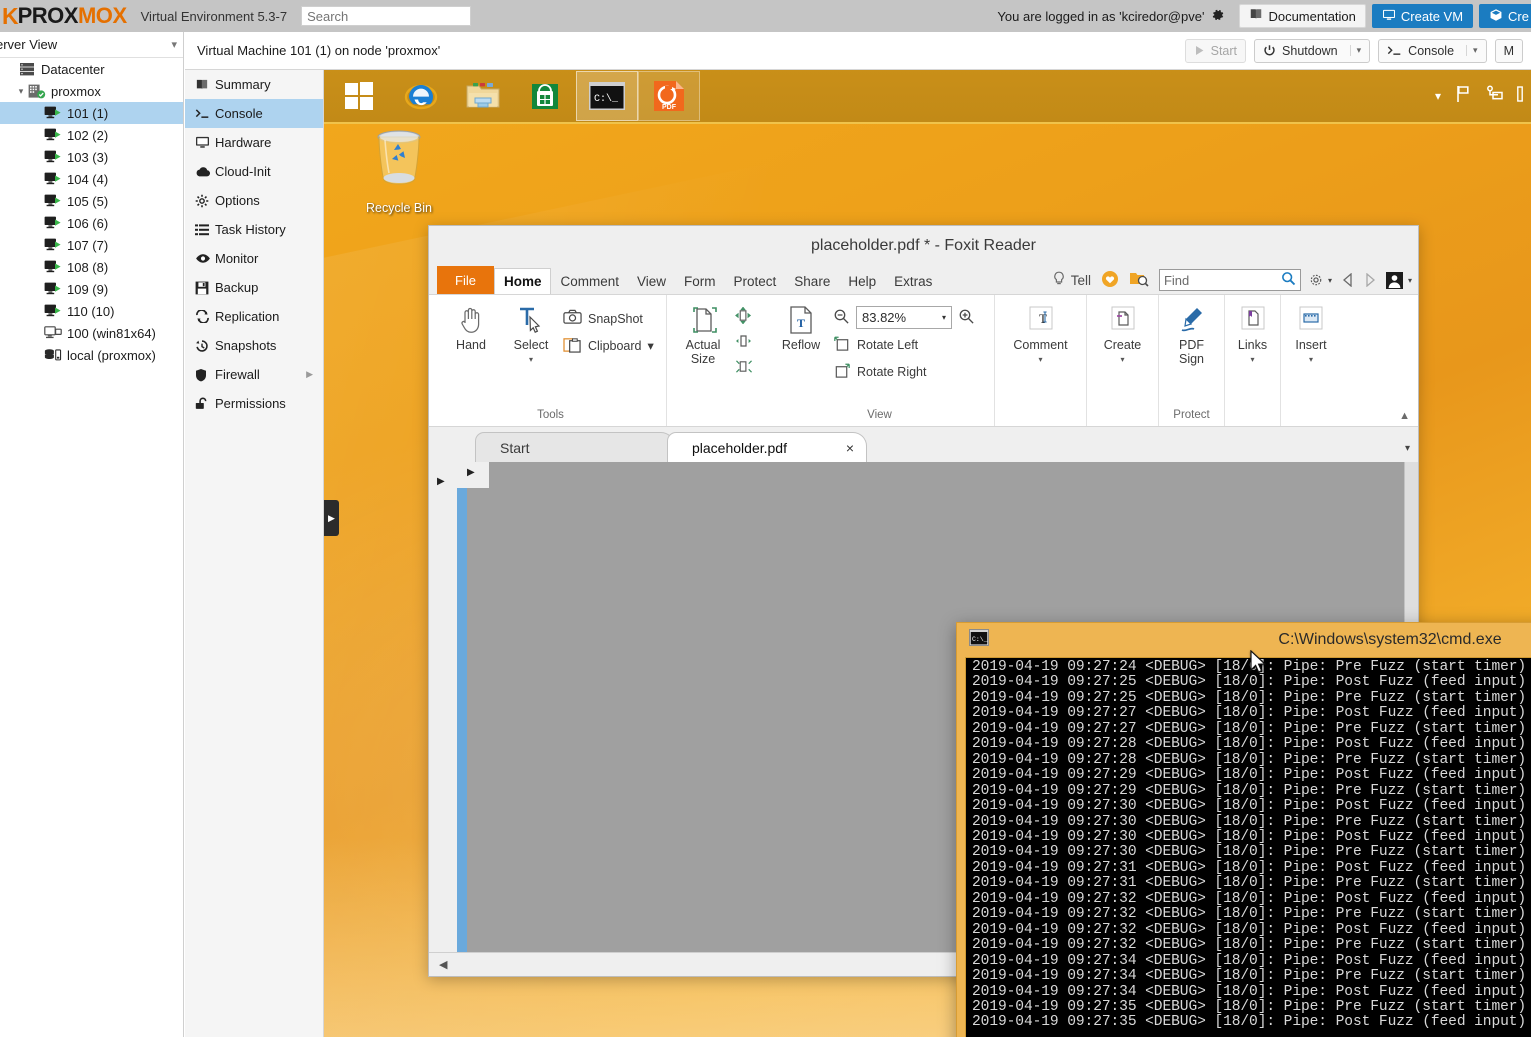 Image resolution: width=1531 pixels, height=1037 pixels. I want to click on file-explorer-taskbar-button, so click(483, 96).